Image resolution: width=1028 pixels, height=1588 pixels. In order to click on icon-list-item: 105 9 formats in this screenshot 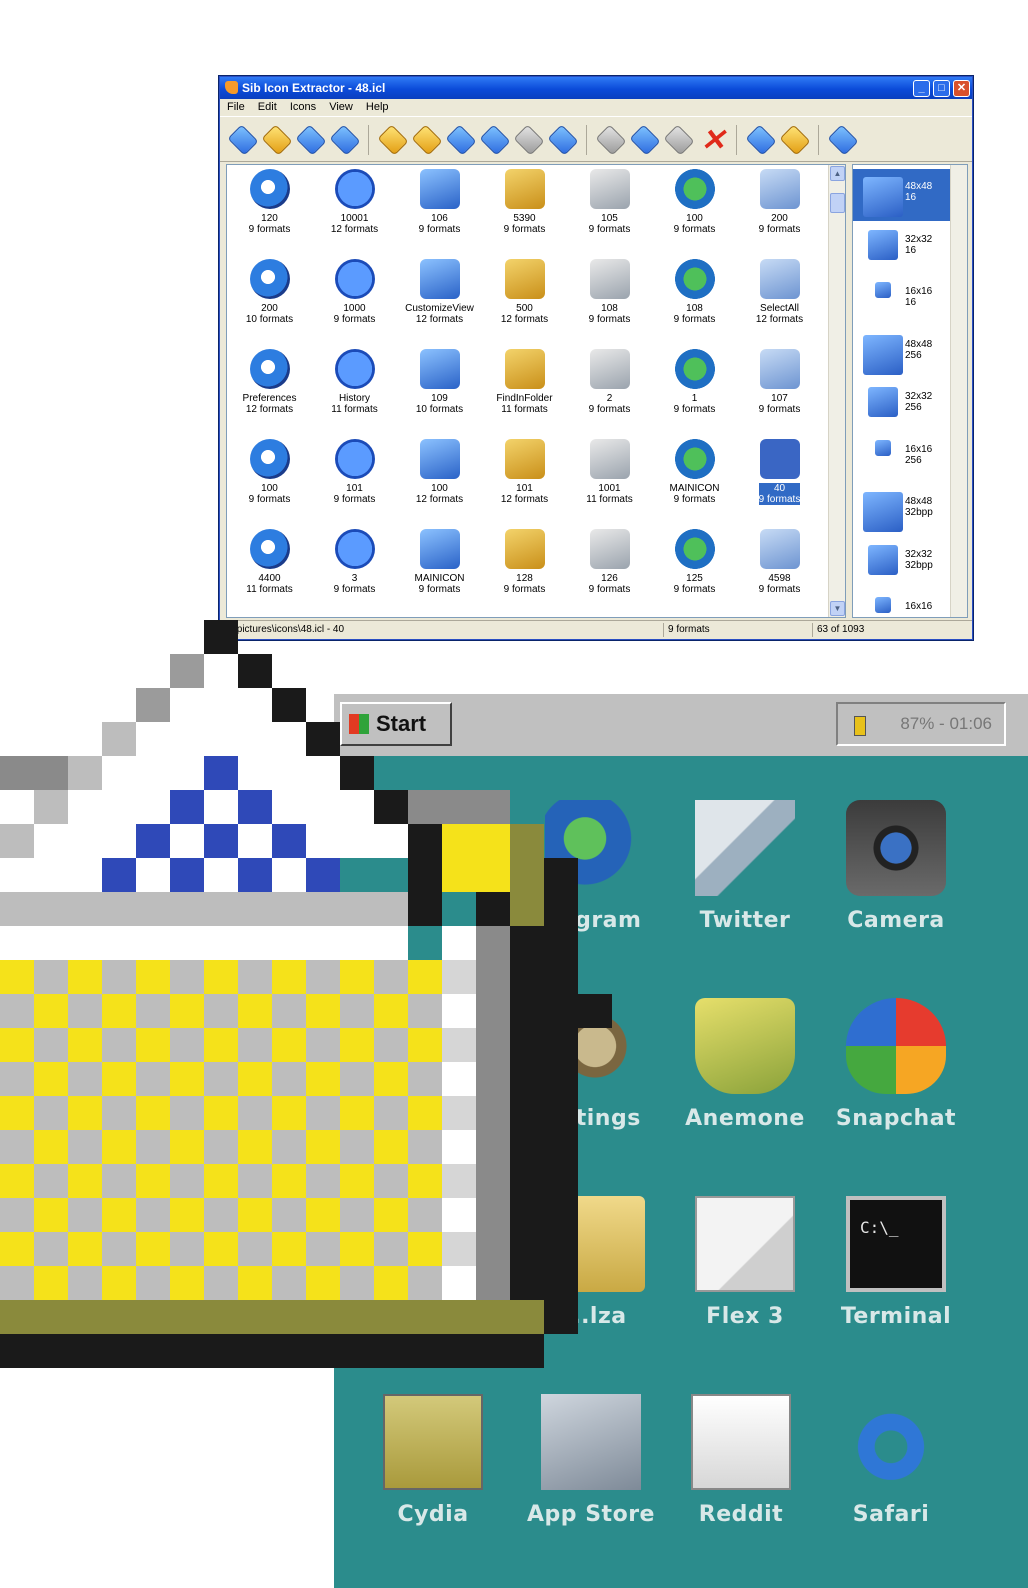, I will do `click(609, 210)`.